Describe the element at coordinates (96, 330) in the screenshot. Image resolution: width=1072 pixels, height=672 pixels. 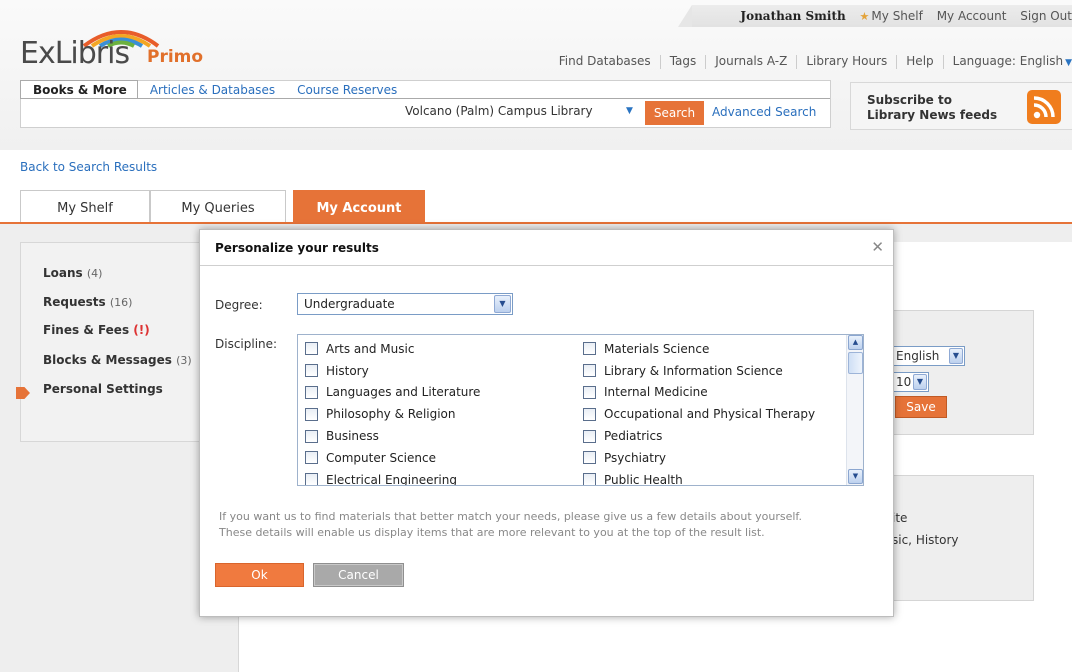
I see `sidebar-item-fines: Fines & Fees (!)` at that location.